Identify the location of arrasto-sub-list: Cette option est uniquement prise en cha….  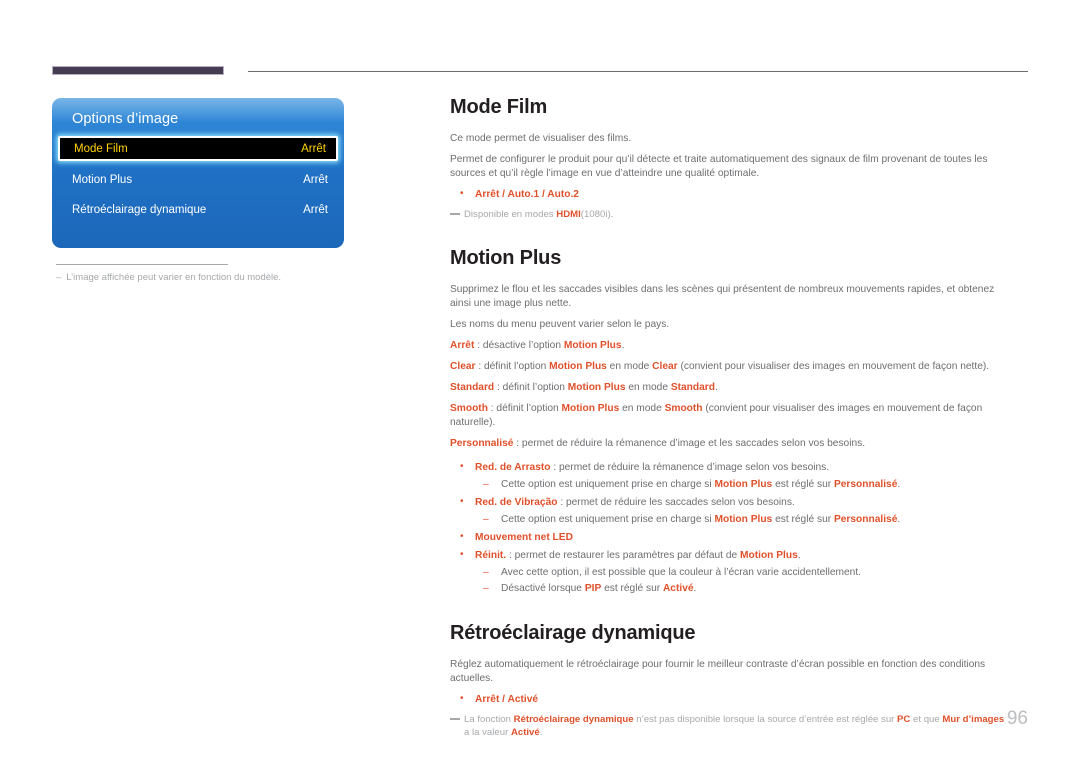
(743, 485).